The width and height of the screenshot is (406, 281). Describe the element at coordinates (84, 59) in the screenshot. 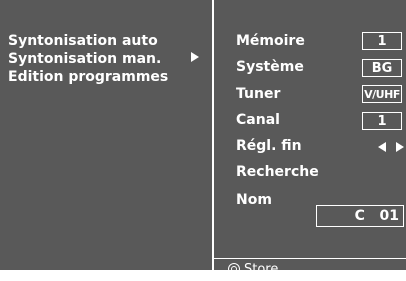

I see `menu-item-manual-tuning: Syntonisation man.` at that location.